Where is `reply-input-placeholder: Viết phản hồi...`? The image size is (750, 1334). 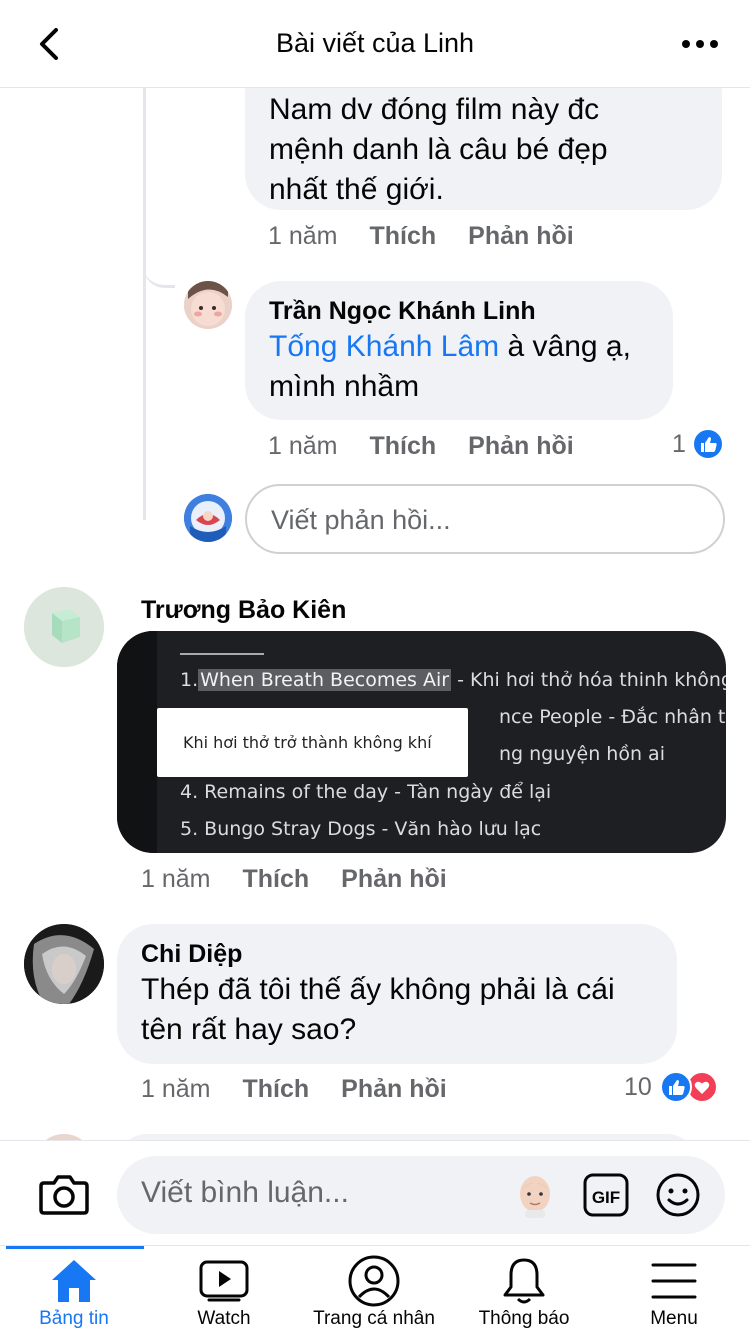
reply-input-placeholder: Viết phản hồi... is located at coordinates (361, 520).